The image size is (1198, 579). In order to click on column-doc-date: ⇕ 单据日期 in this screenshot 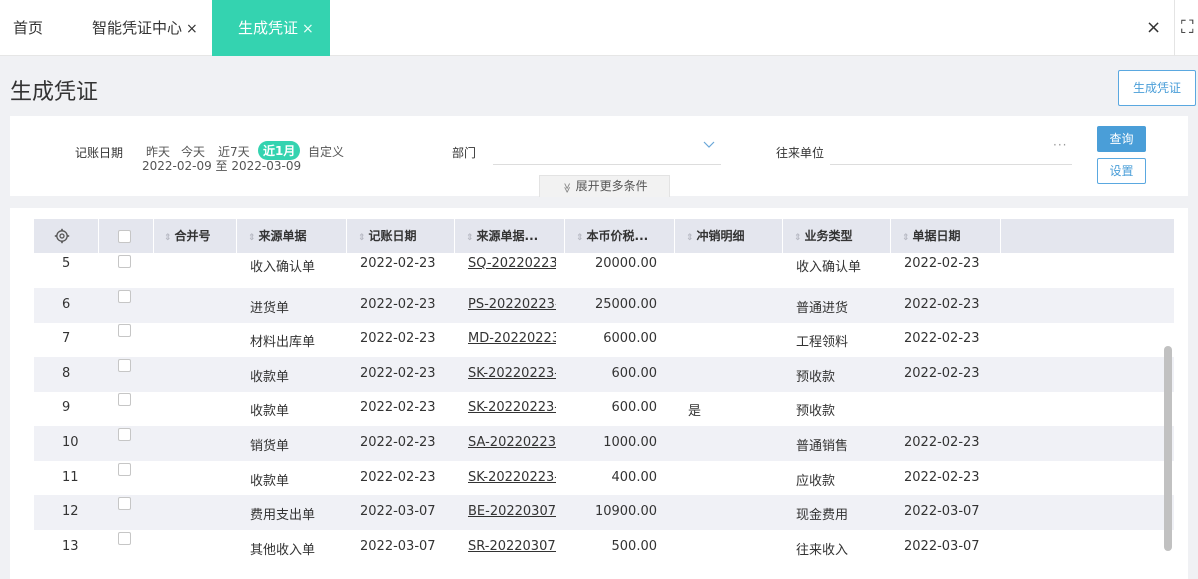, I will do `click(931, 236)`.